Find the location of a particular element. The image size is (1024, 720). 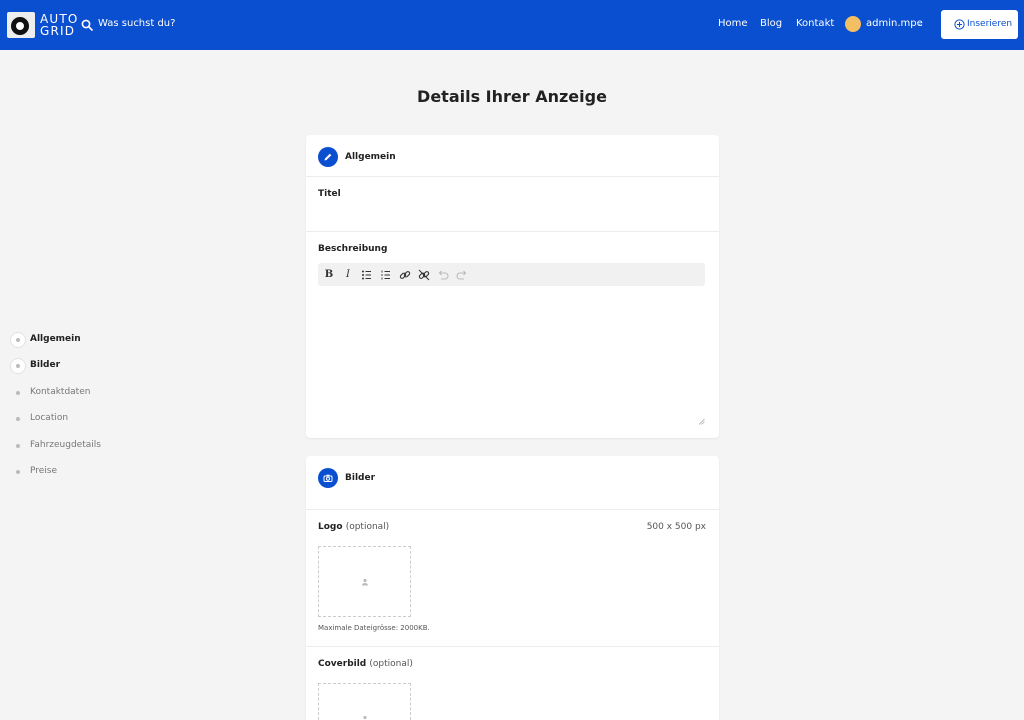

avatar is located at coordinates (853, 24).